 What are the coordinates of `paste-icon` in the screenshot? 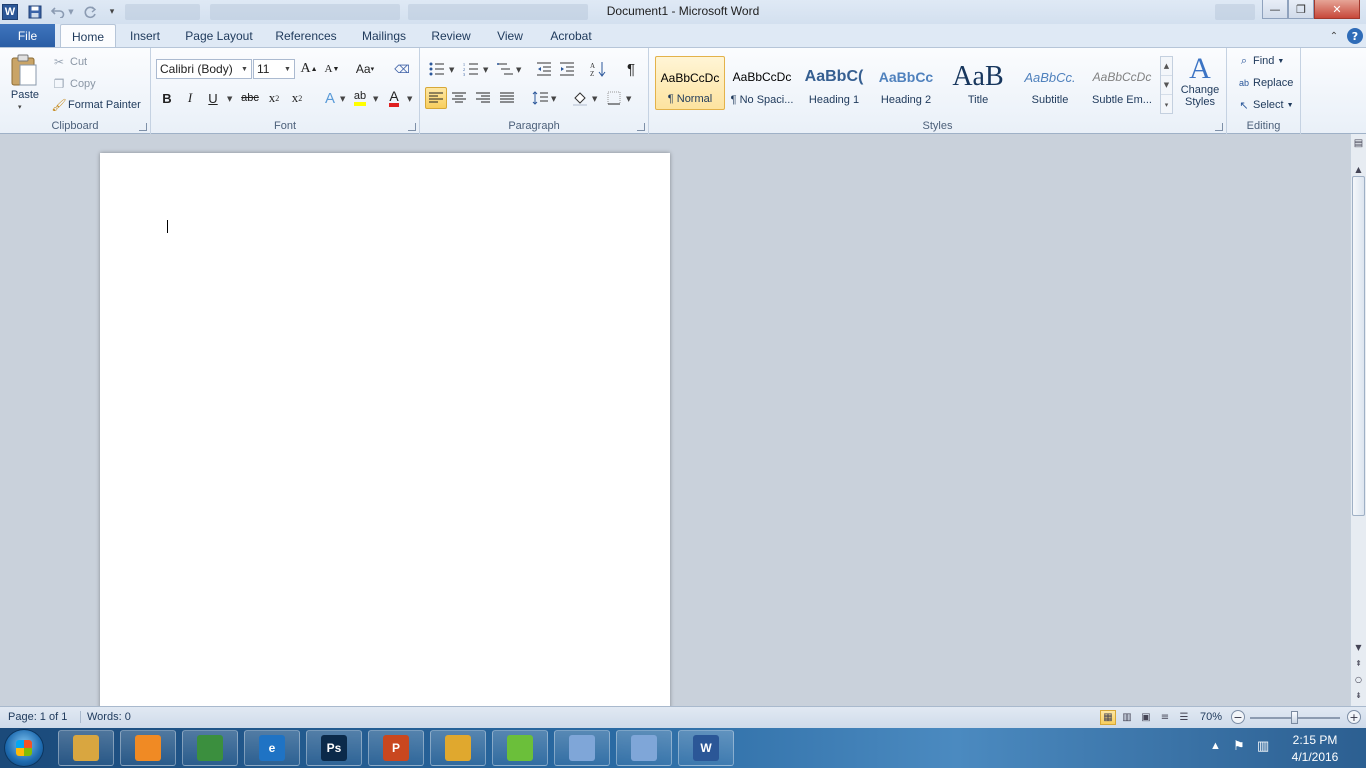 It's located at (24, 70).